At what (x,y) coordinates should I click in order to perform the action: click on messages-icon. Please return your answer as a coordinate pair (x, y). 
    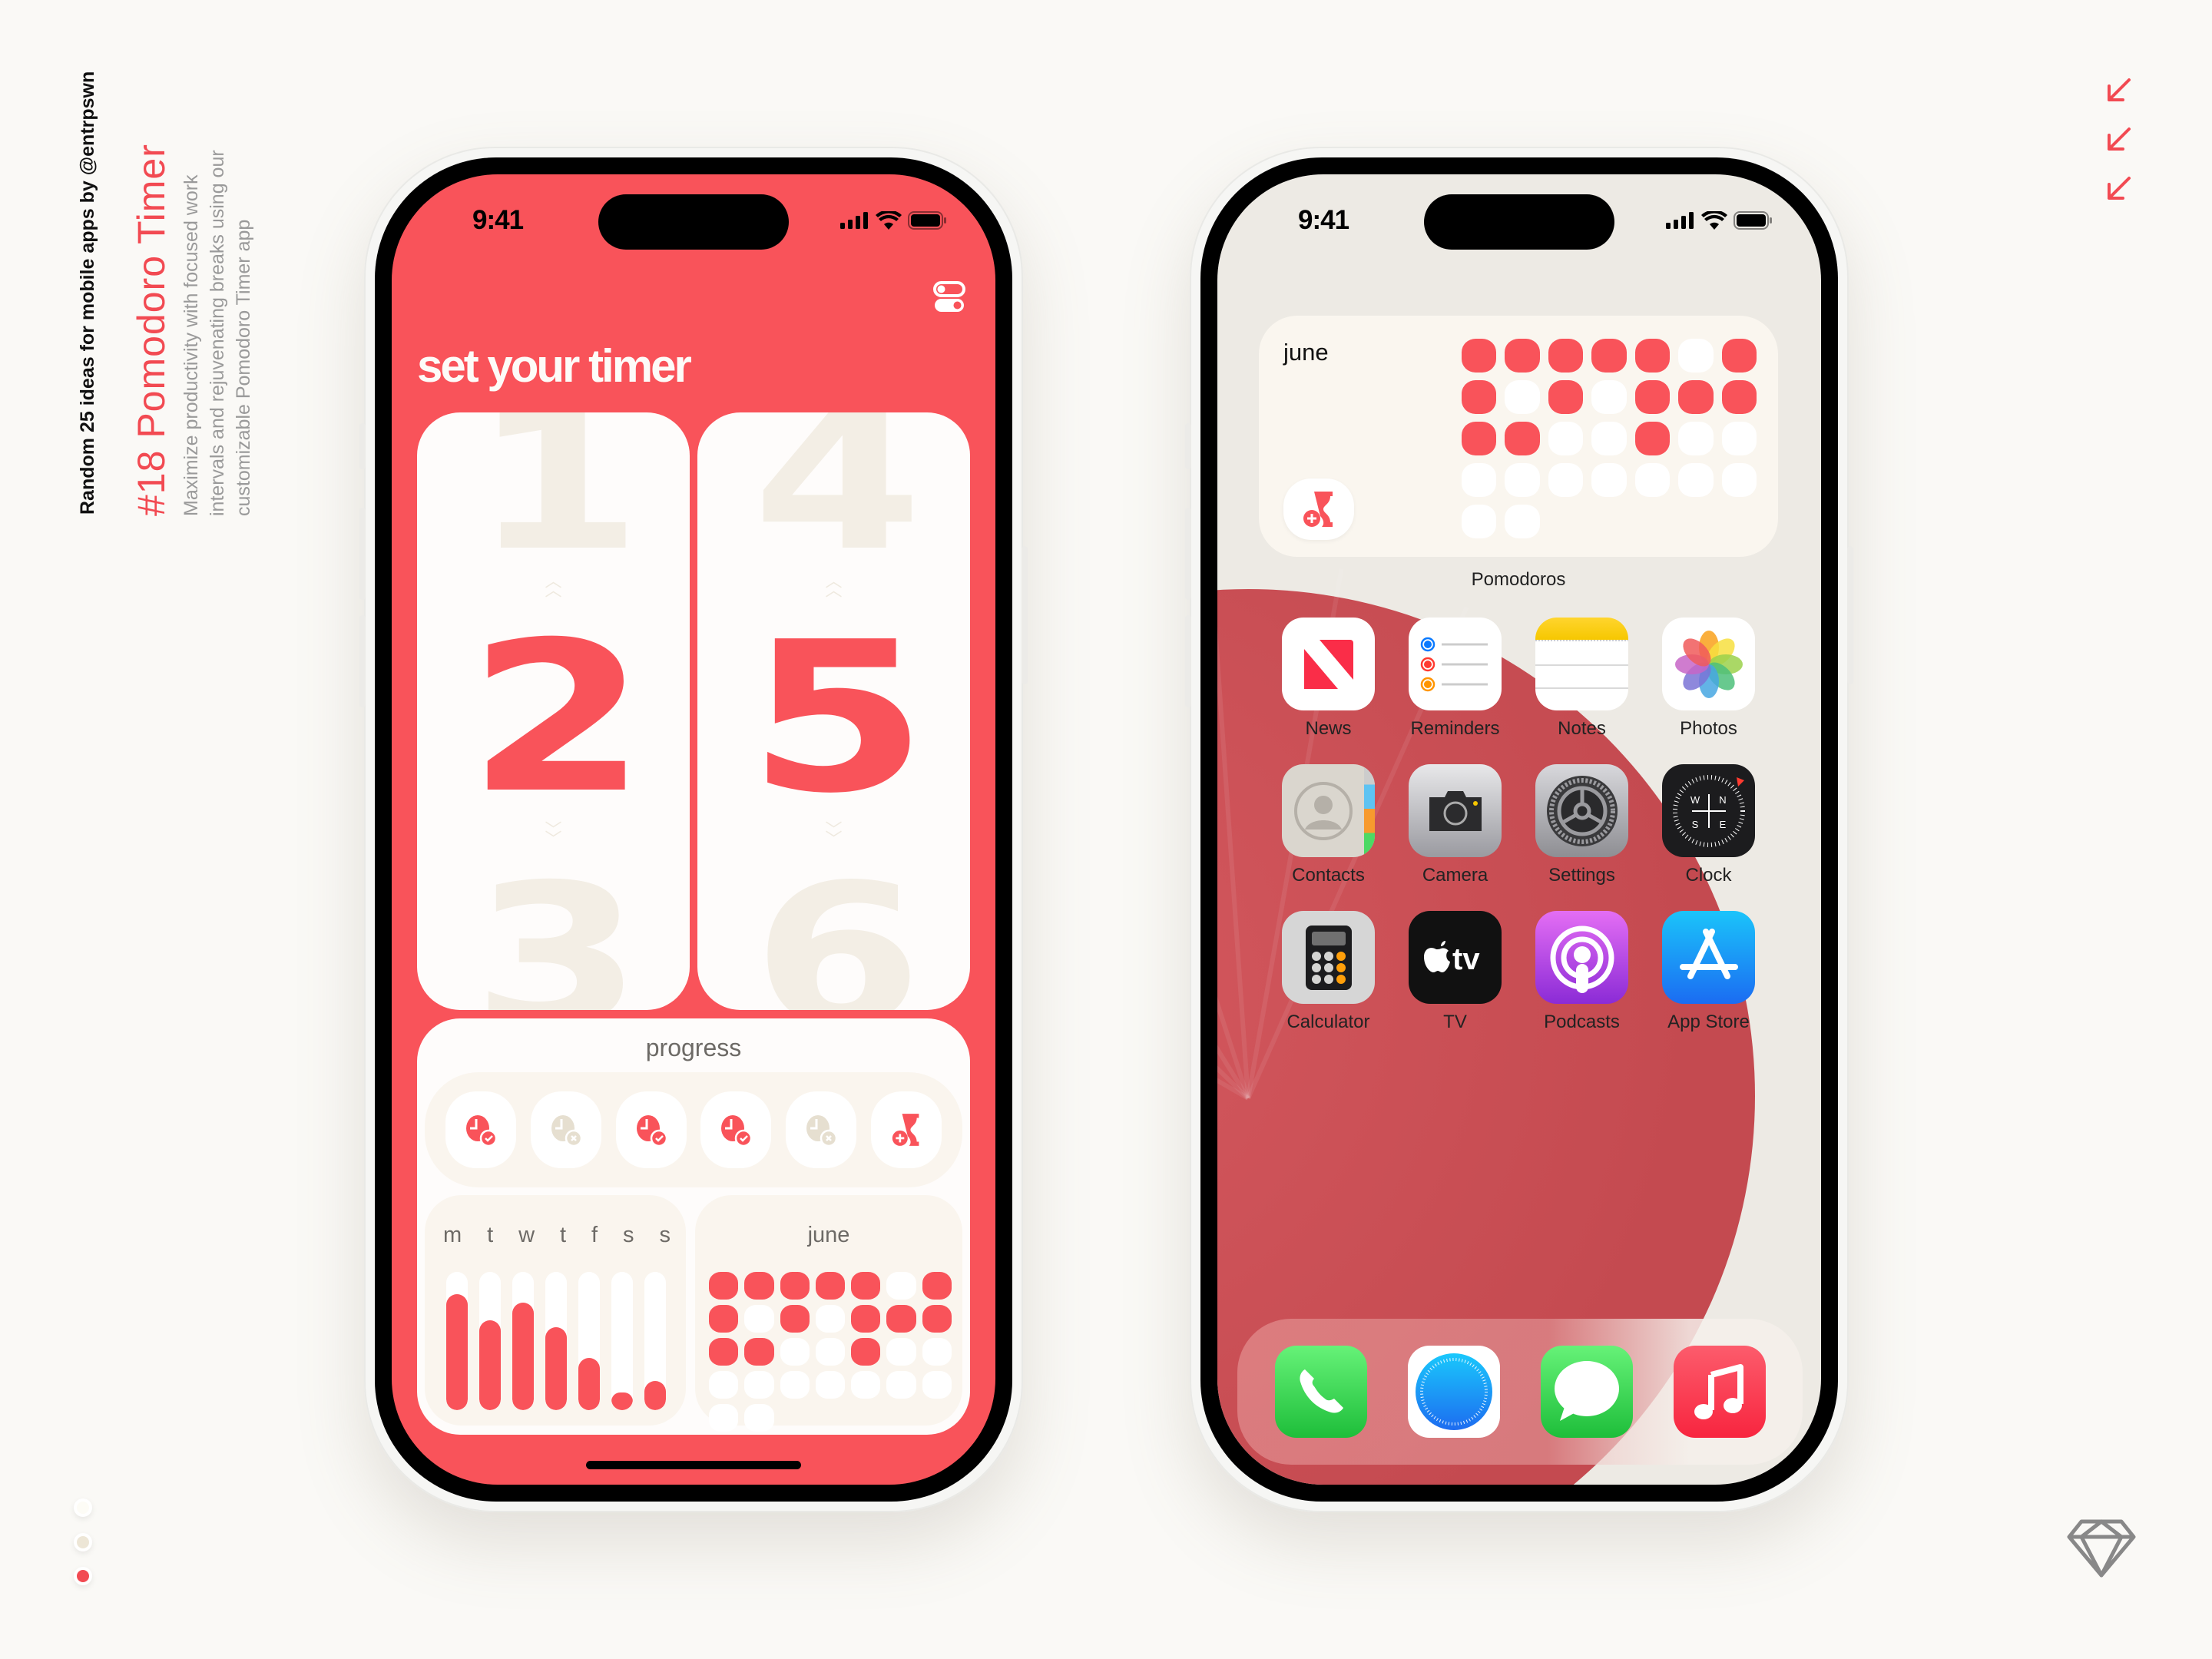
    Looking at the image, I should click on (1587, 1392).